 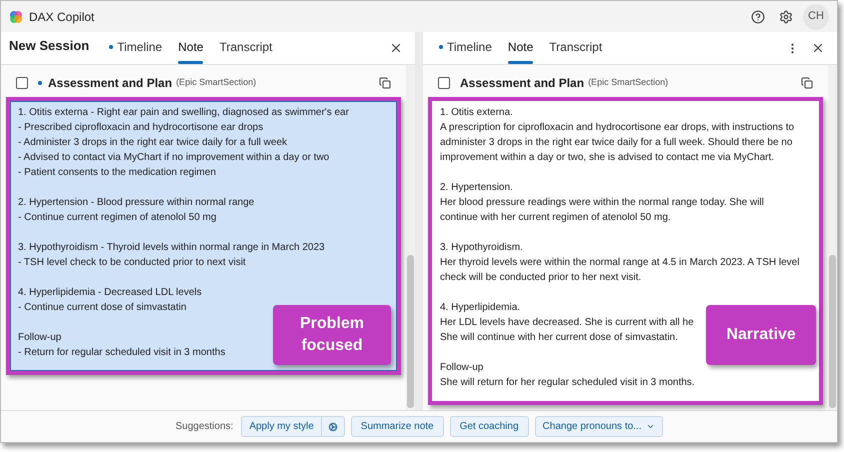 I want to click on callout-label: Narrative, so click(x=761, y=335).